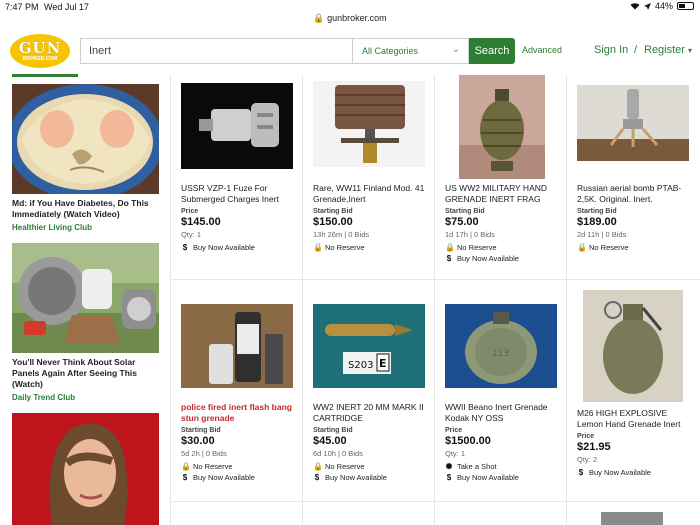 The height and width of the screenshot is (525, 700). I want to click on search-input: Inert, so click(216, 51).